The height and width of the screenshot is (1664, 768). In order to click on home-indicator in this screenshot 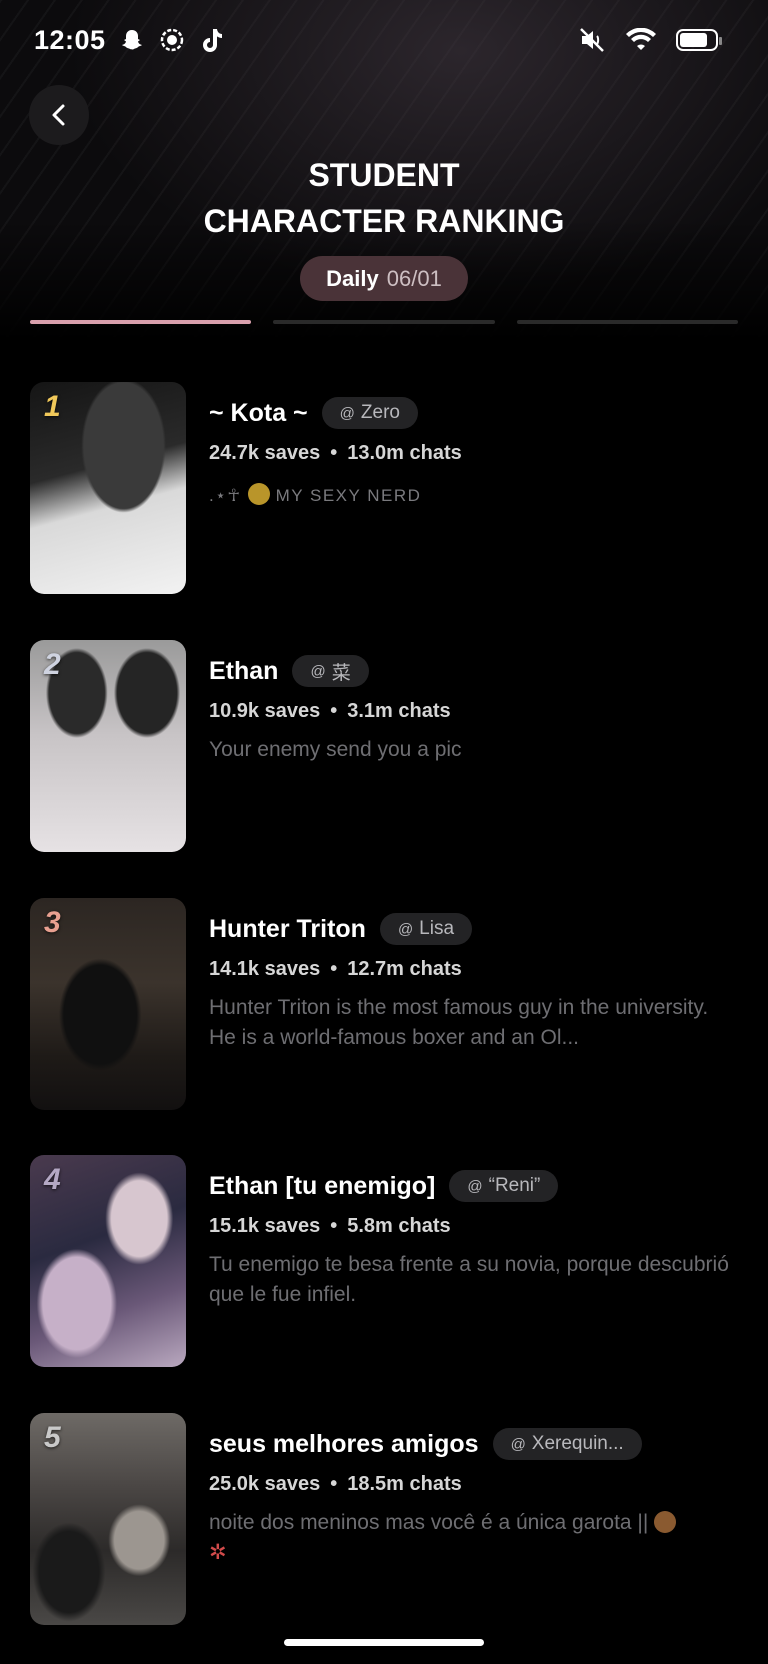, I will do `click(384, 1642)`.